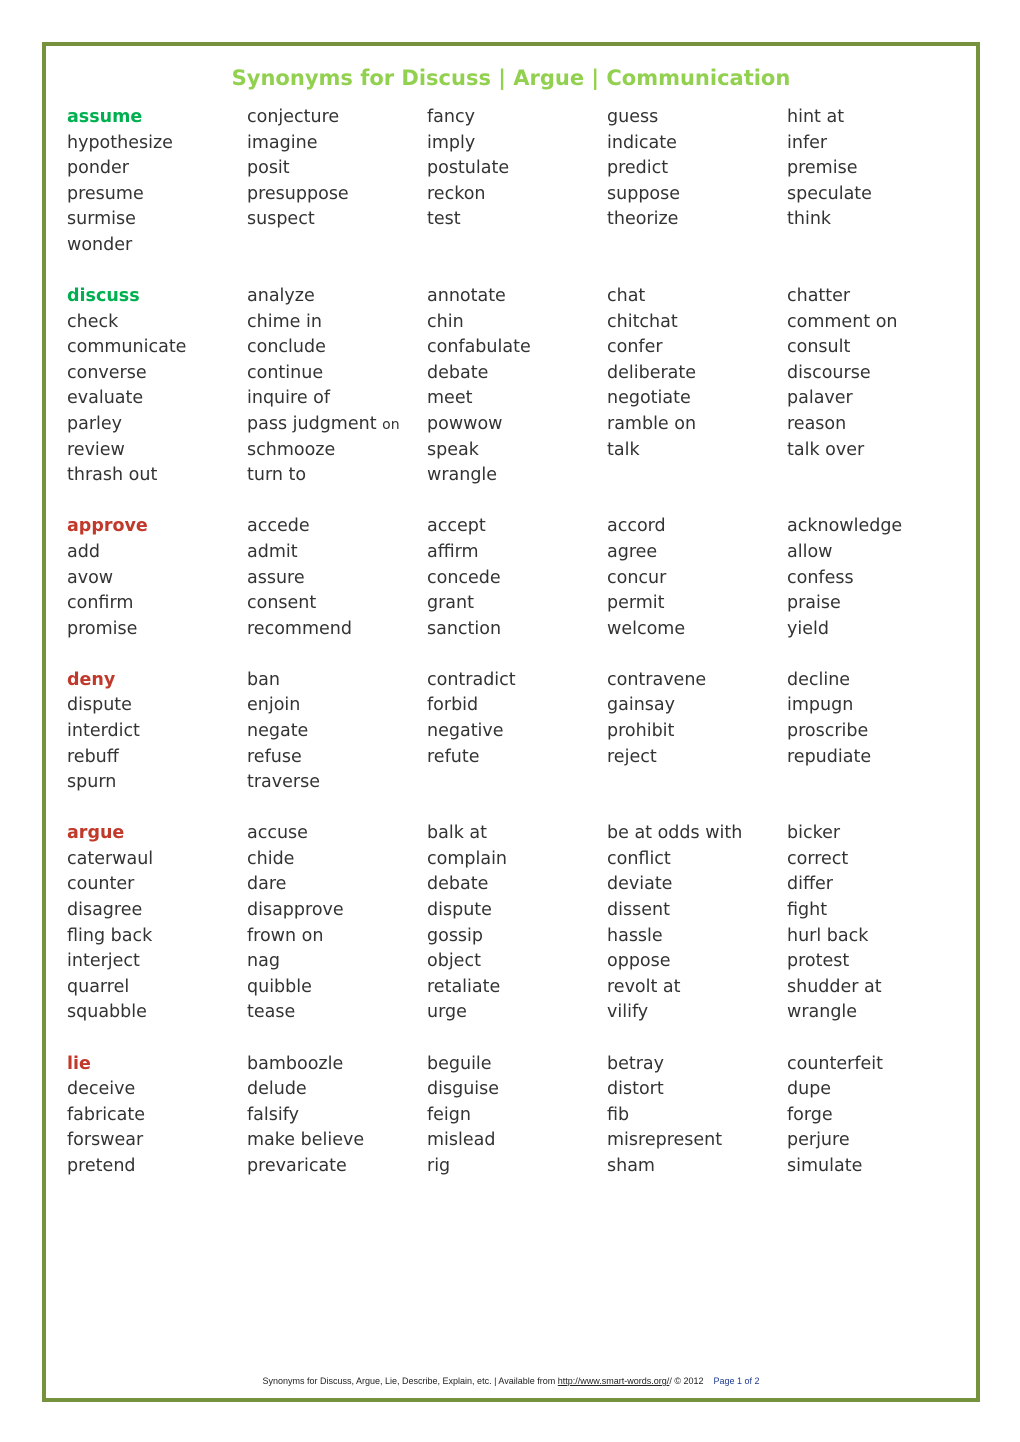 This screenshot has height=1442, width=1020. I want to click on synonym-word: perjure, so click(818, 1140).